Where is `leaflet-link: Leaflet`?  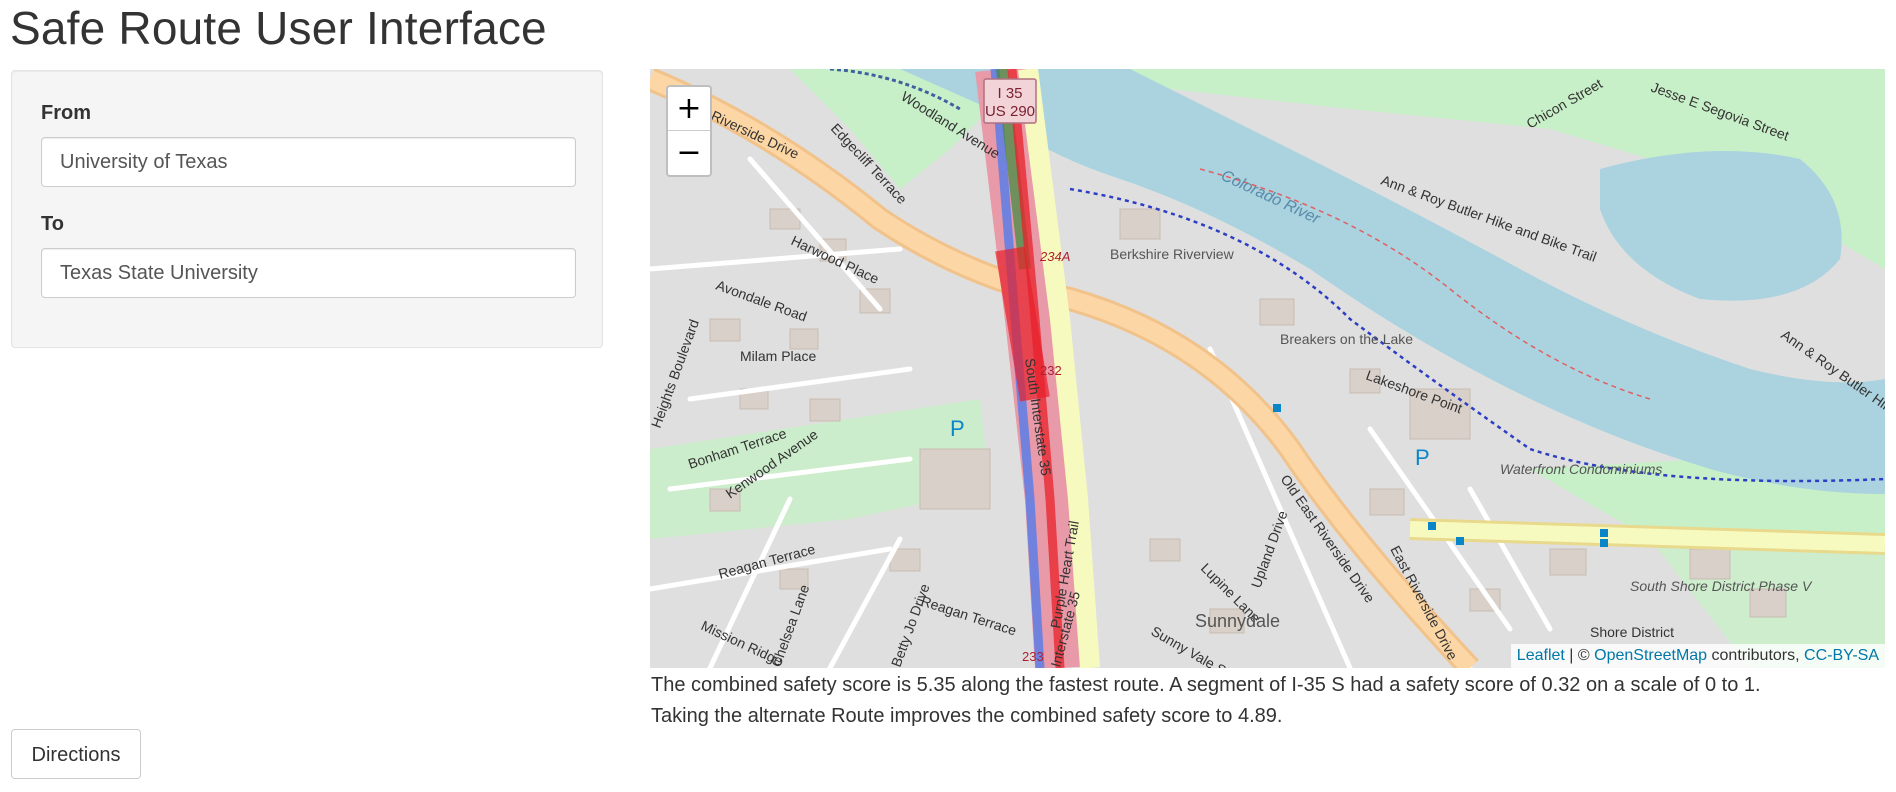
leaflet-link: Leaflet is located at coordinates (1541, 655).